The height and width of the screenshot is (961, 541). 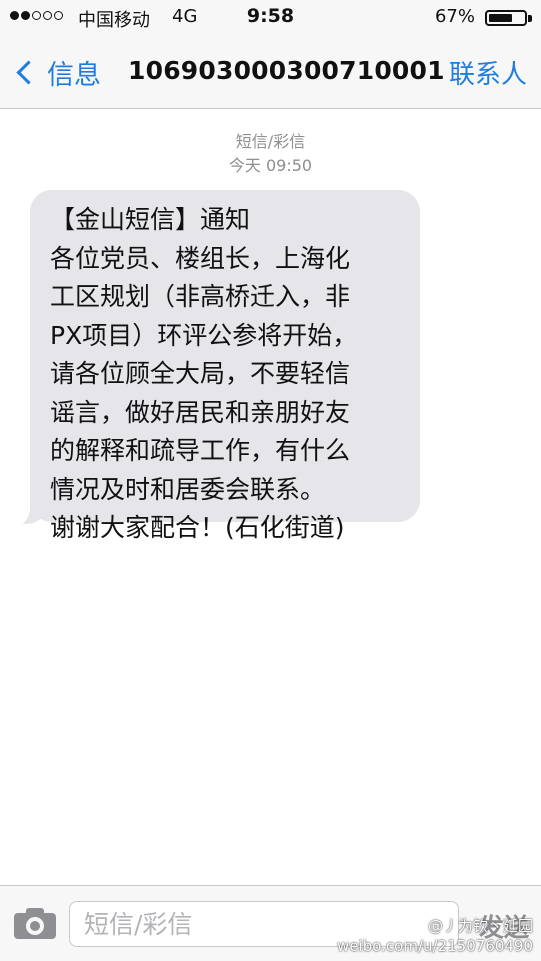 What do you see at coordinates (200, 450) in the screenshot?
I see `message-line: 的解释和疏导工作，有什么` at bounding box center [200, 450].